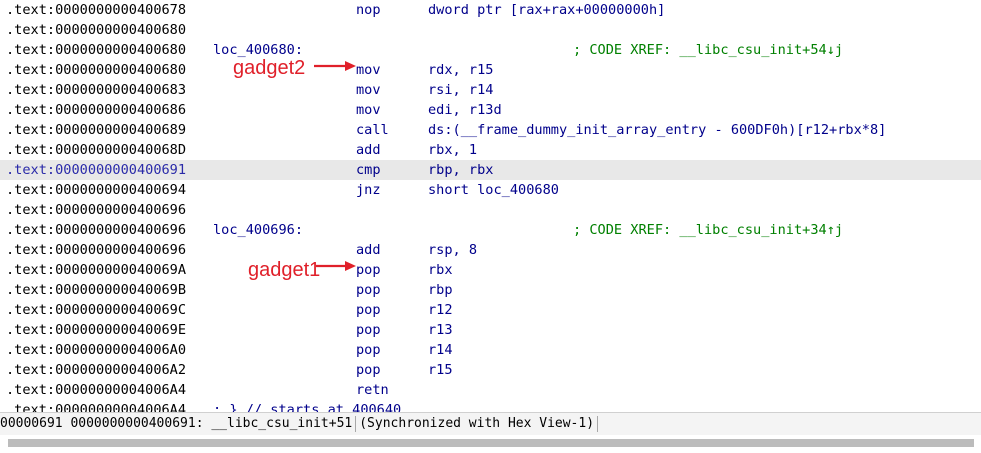 The height and width of the screenshot is (453, 981). I want to click on line-address: .text:000000000040069A, so click(96, 270).